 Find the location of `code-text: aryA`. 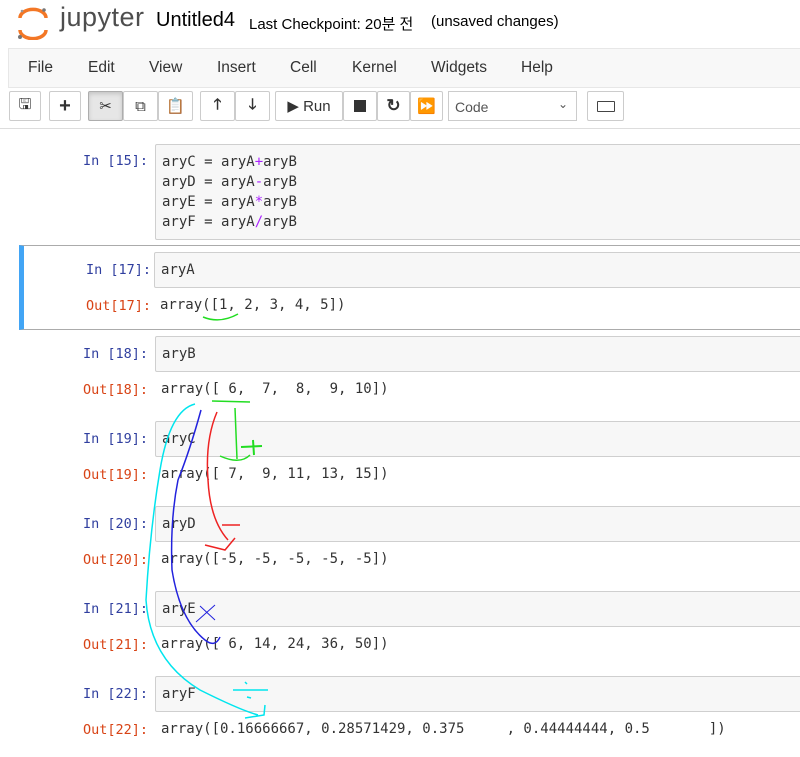

code-text: aryA is located at coordinates (178, 270).